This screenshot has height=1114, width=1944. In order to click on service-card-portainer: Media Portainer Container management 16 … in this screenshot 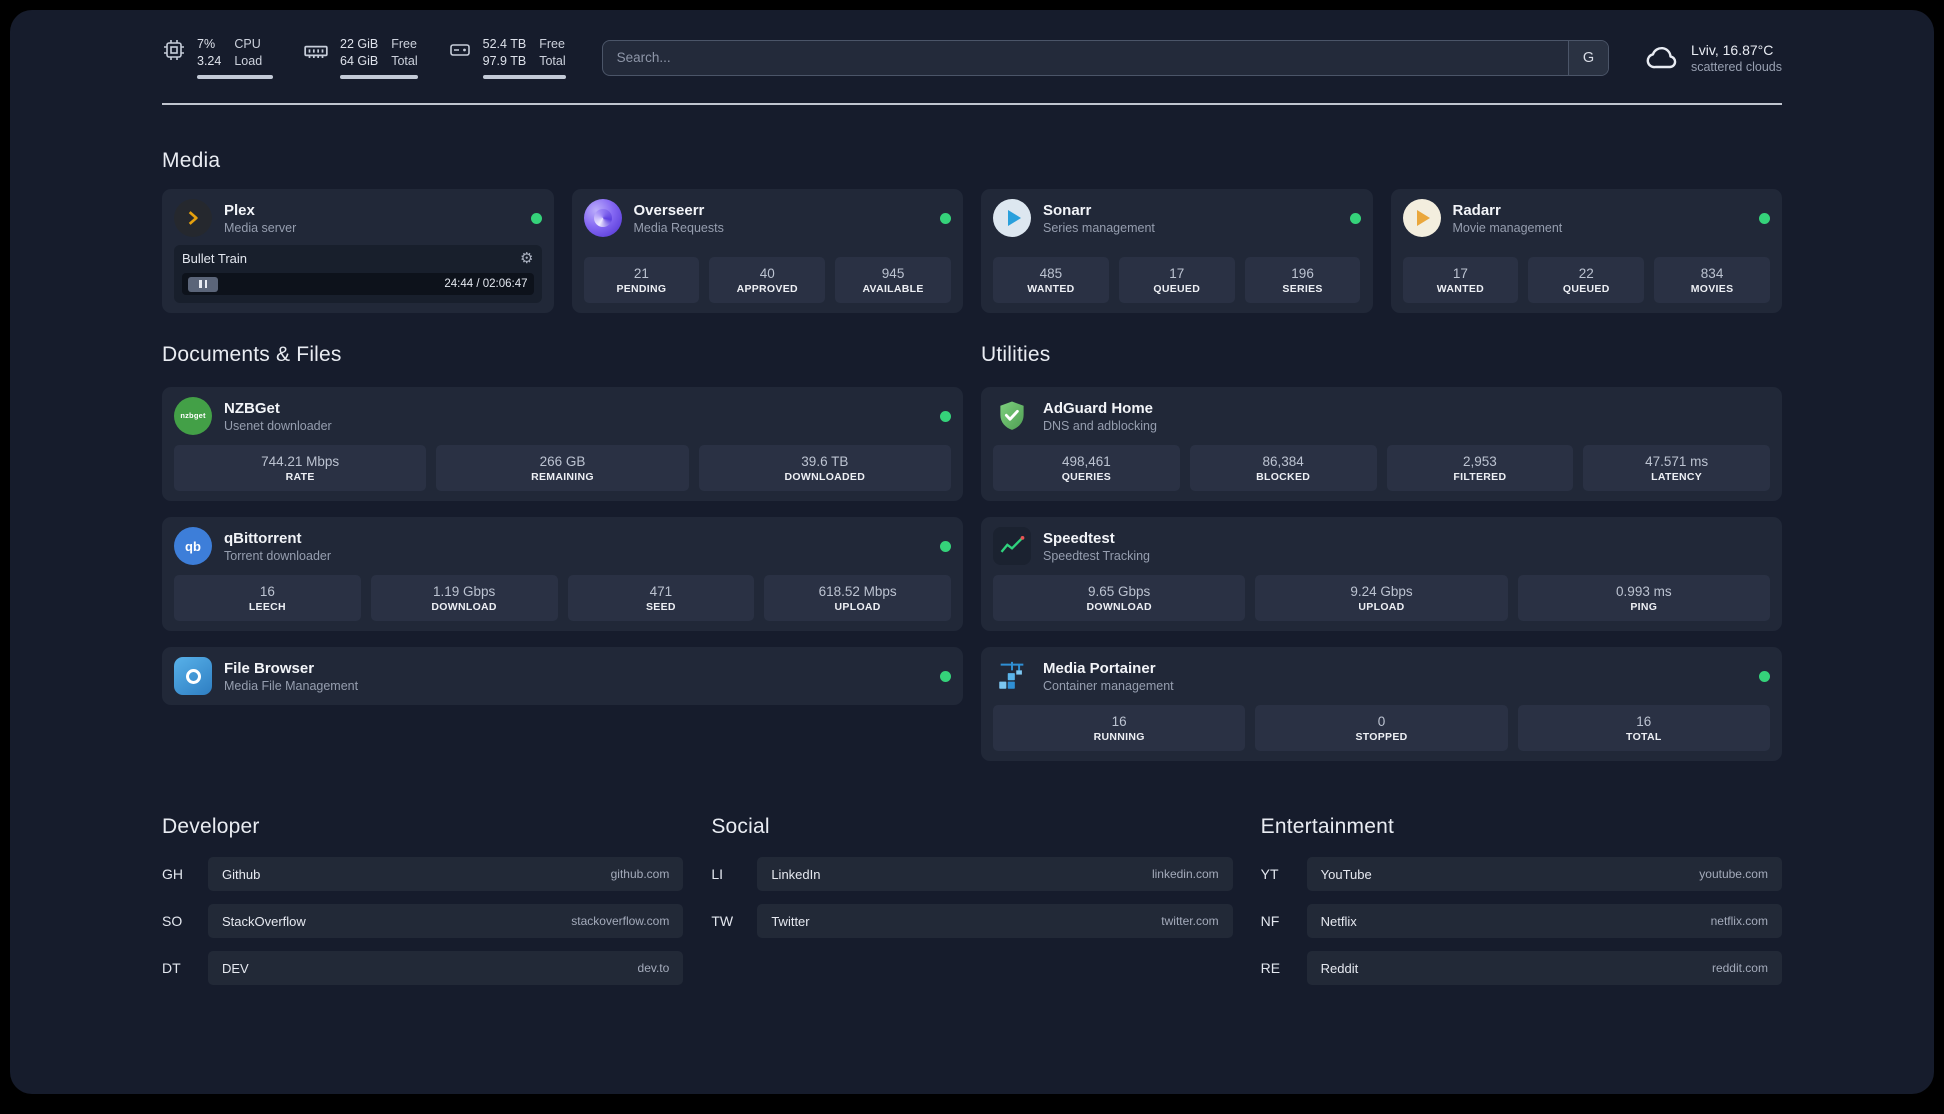, I will do `click(1381, 704)`.